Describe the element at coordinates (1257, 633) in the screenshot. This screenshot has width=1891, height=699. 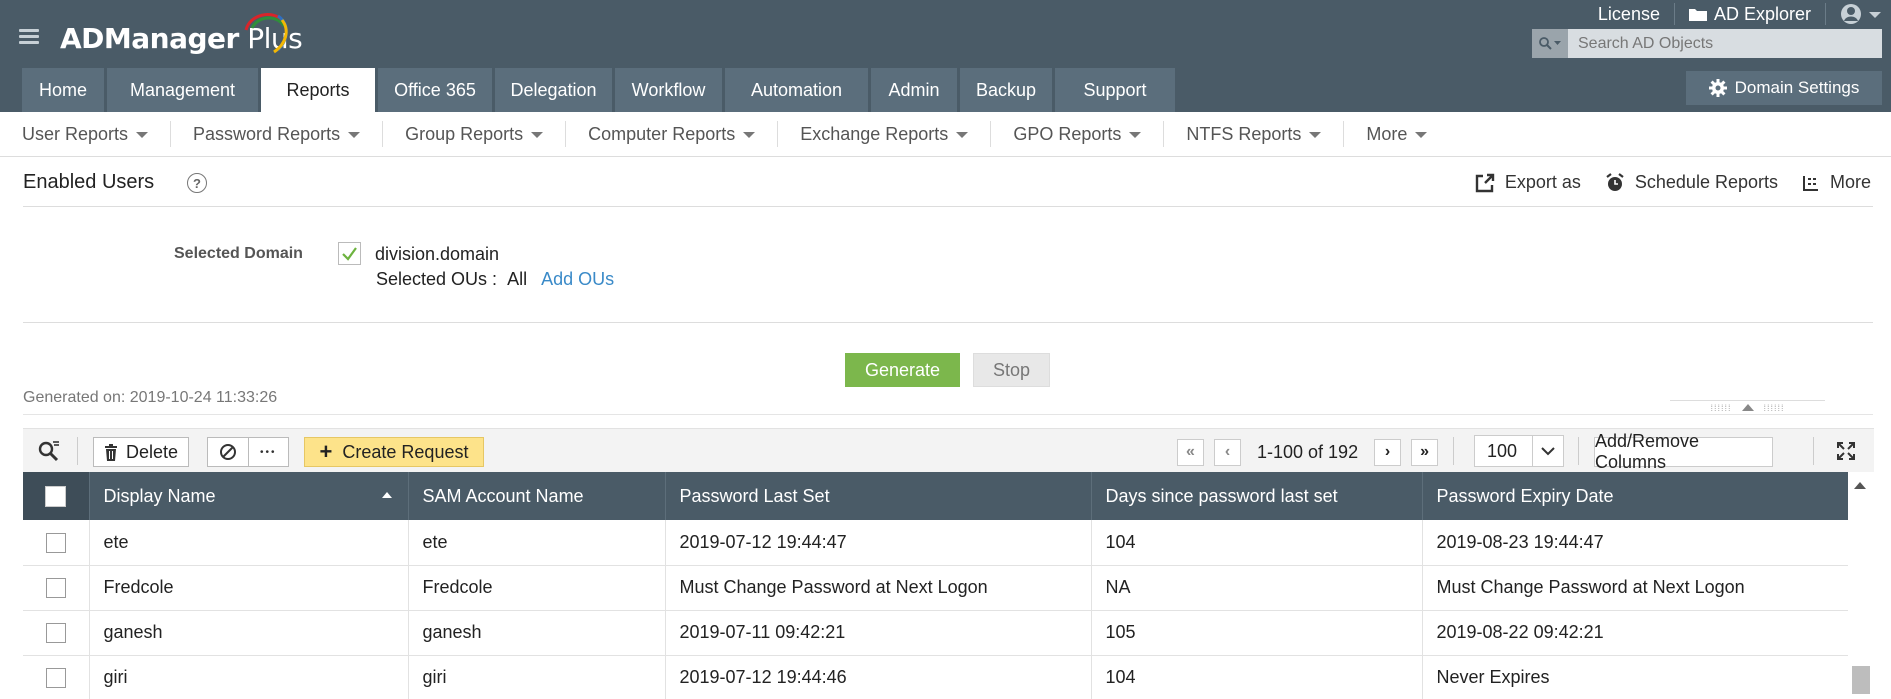
I see `cell-days-since-set: 105` at that location.